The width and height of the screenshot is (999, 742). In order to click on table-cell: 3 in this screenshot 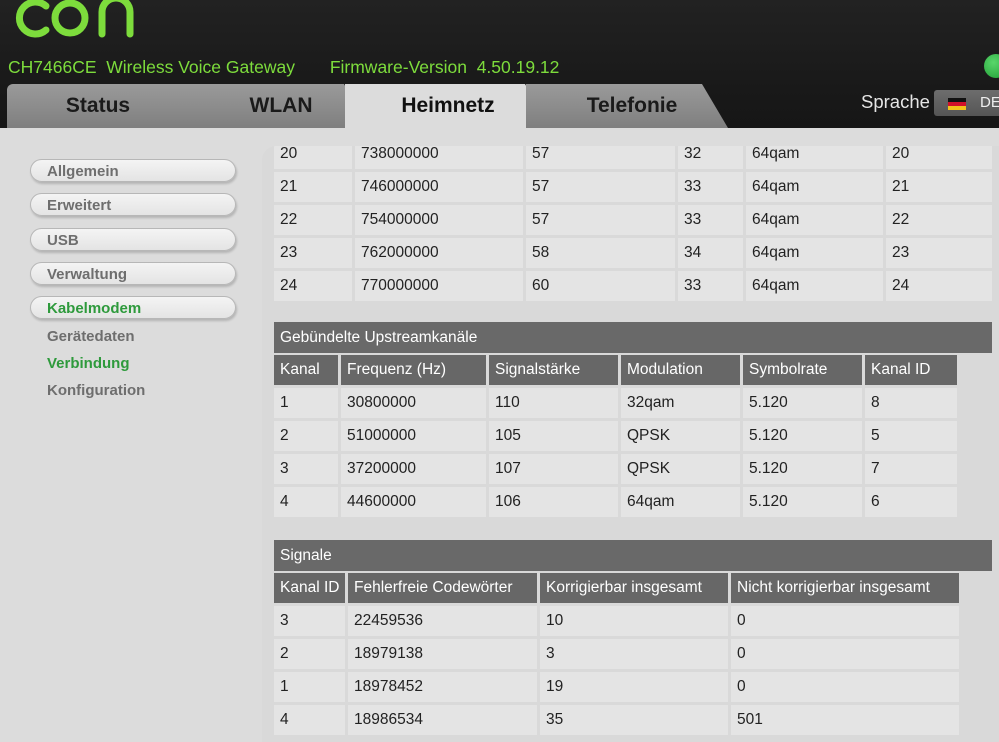, I will do `click(634, 654)`.